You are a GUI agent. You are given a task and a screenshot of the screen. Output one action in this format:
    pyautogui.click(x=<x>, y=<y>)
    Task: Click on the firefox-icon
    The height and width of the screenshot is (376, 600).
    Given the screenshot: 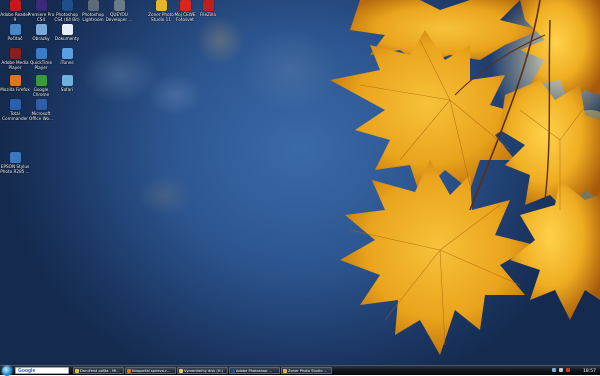 What is the action you would take?
    pyautogui.click(x=15, y=80)
    